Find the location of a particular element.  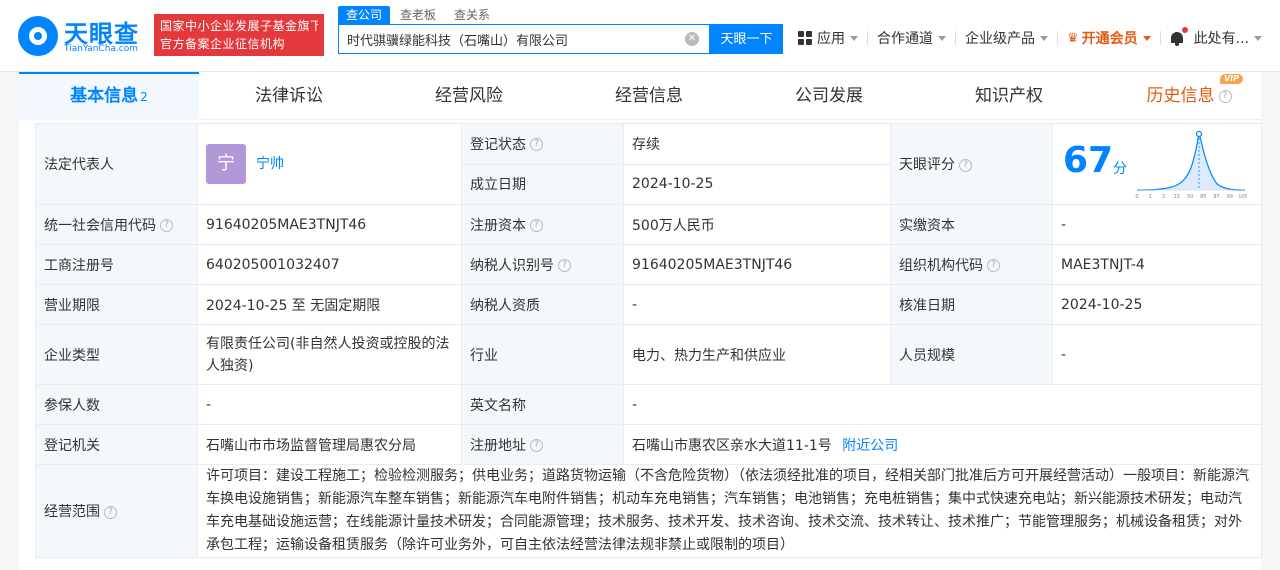

score-widget: 67 分 0 1 3 15 50 85 97 99 100 is located at coordinates (1157, 164).